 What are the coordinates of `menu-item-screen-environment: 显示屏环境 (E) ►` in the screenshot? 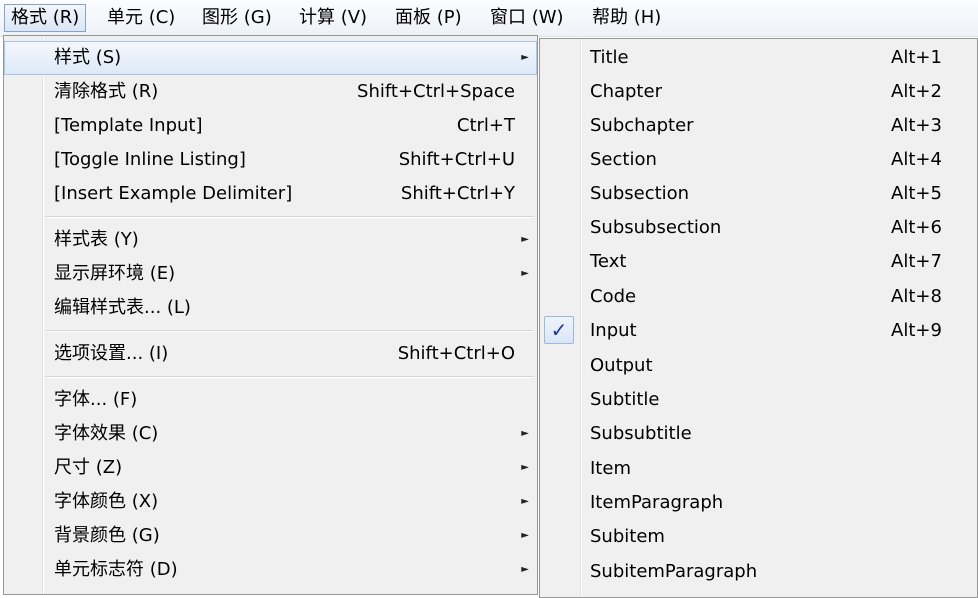 It's located at (270, 274).